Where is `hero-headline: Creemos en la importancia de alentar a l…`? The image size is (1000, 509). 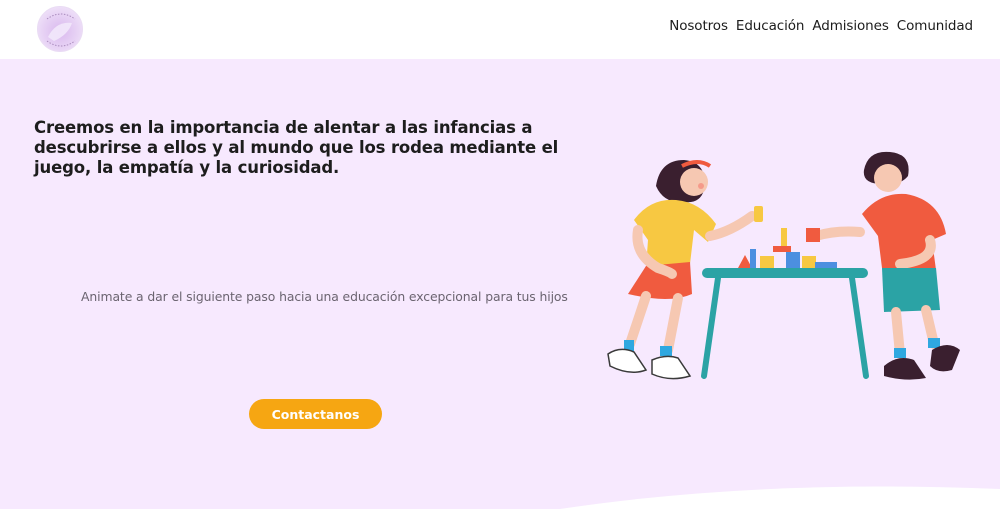 hero-headline: Creemos en la importancia de alentar a l… is located at coordinates (296, 147).